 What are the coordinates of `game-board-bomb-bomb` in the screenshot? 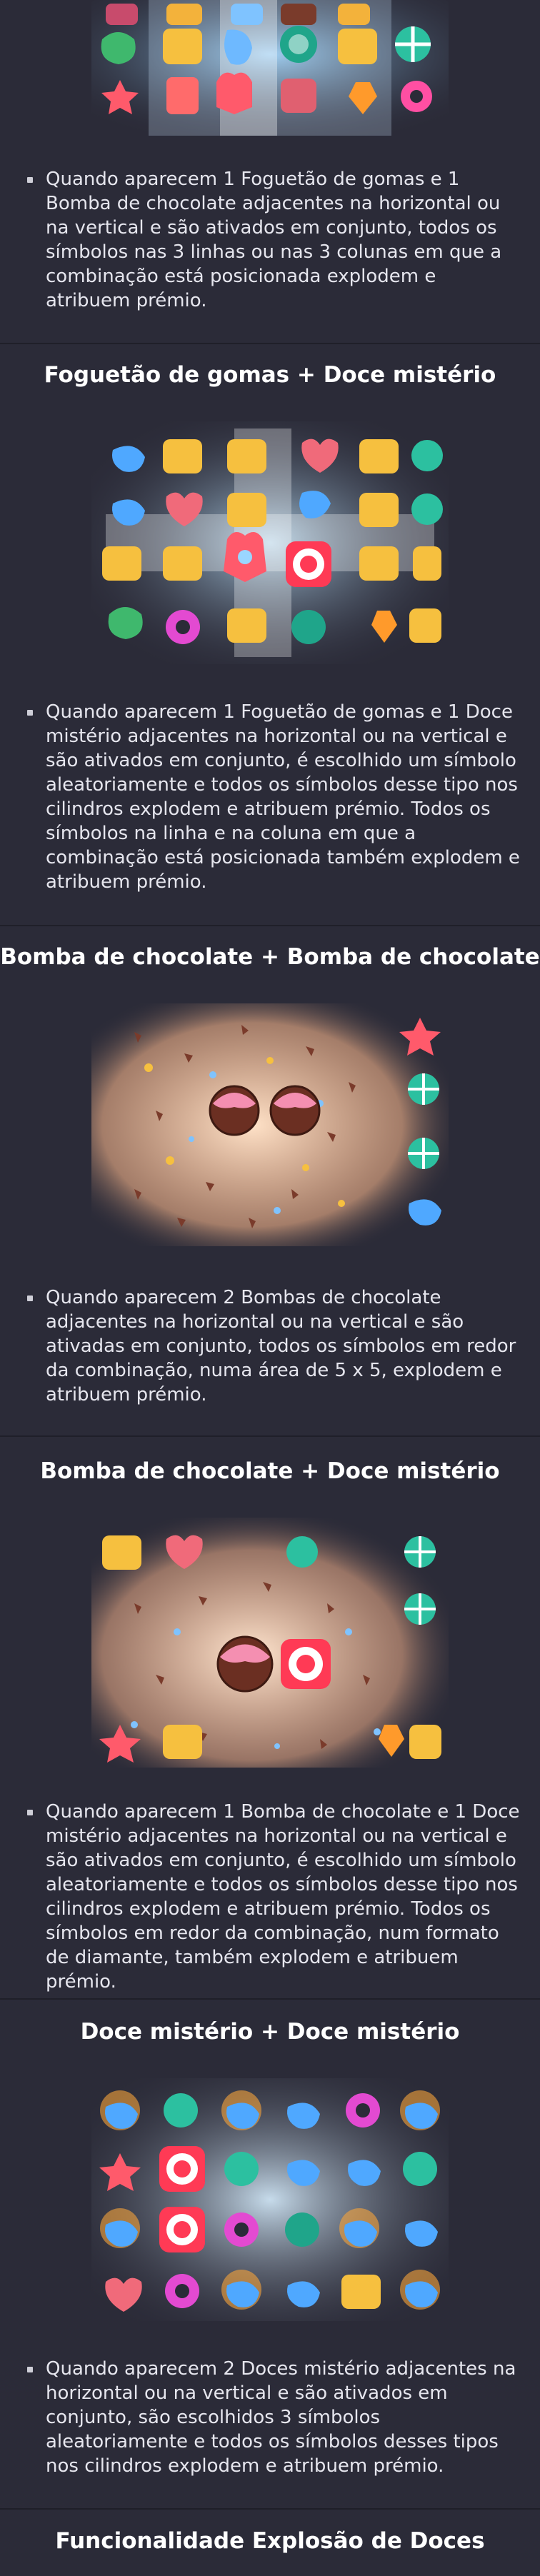 It's located at (270, 1124).